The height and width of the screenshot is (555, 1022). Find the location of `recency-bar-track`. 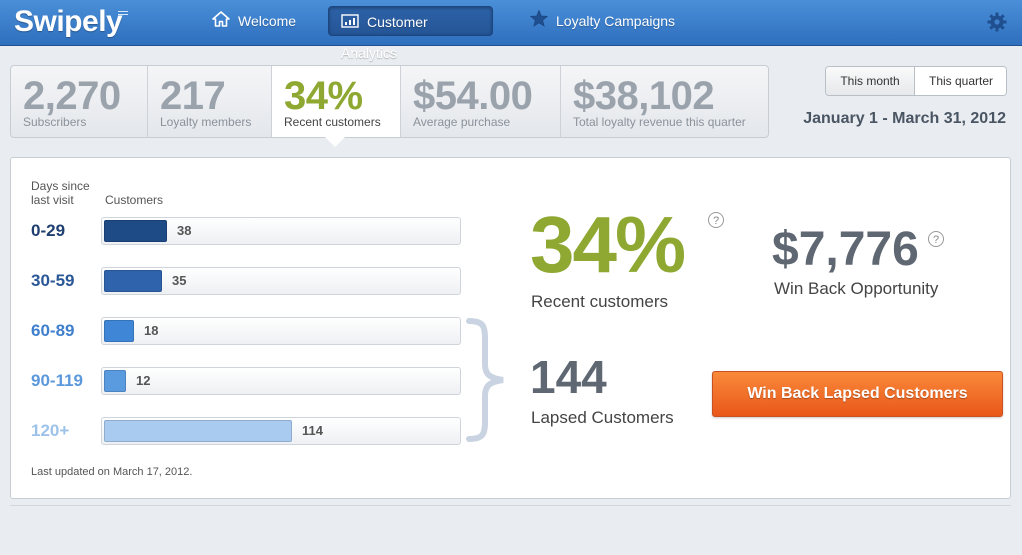

recency-bar-track is located at coordinates (281, 381).